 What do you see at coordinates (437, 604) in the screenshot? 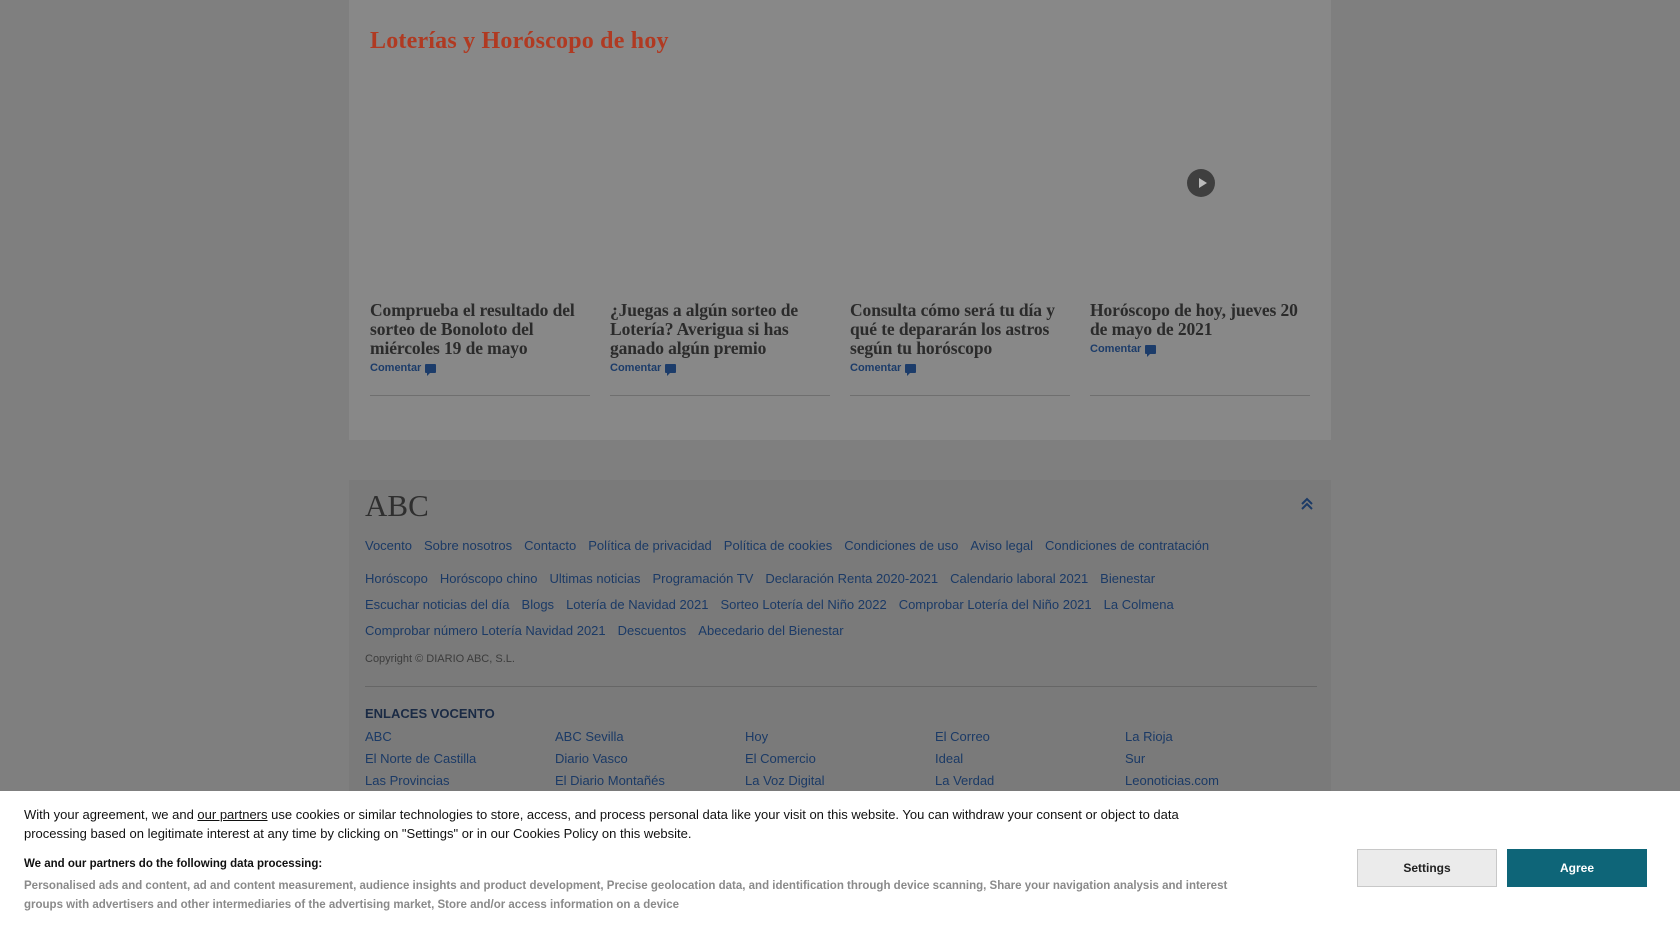
I see `footer-link: Escuchar noticias del día` at bounding box center [437, 604].